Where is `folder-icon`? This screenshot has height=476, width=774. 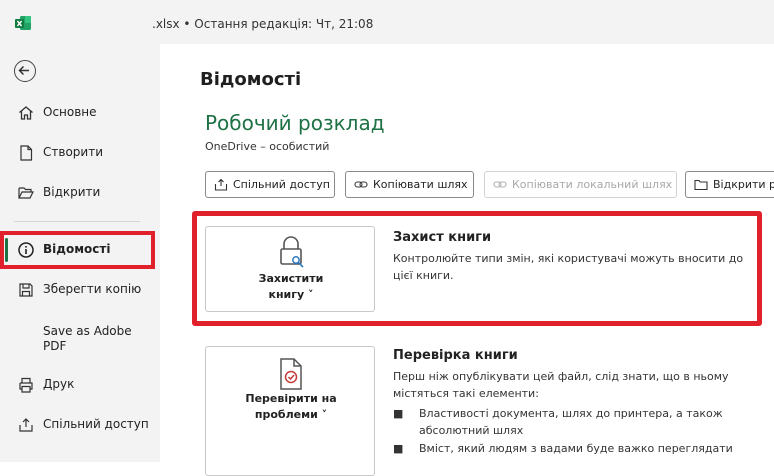
folder-icon is located at coordinates (701, 185).